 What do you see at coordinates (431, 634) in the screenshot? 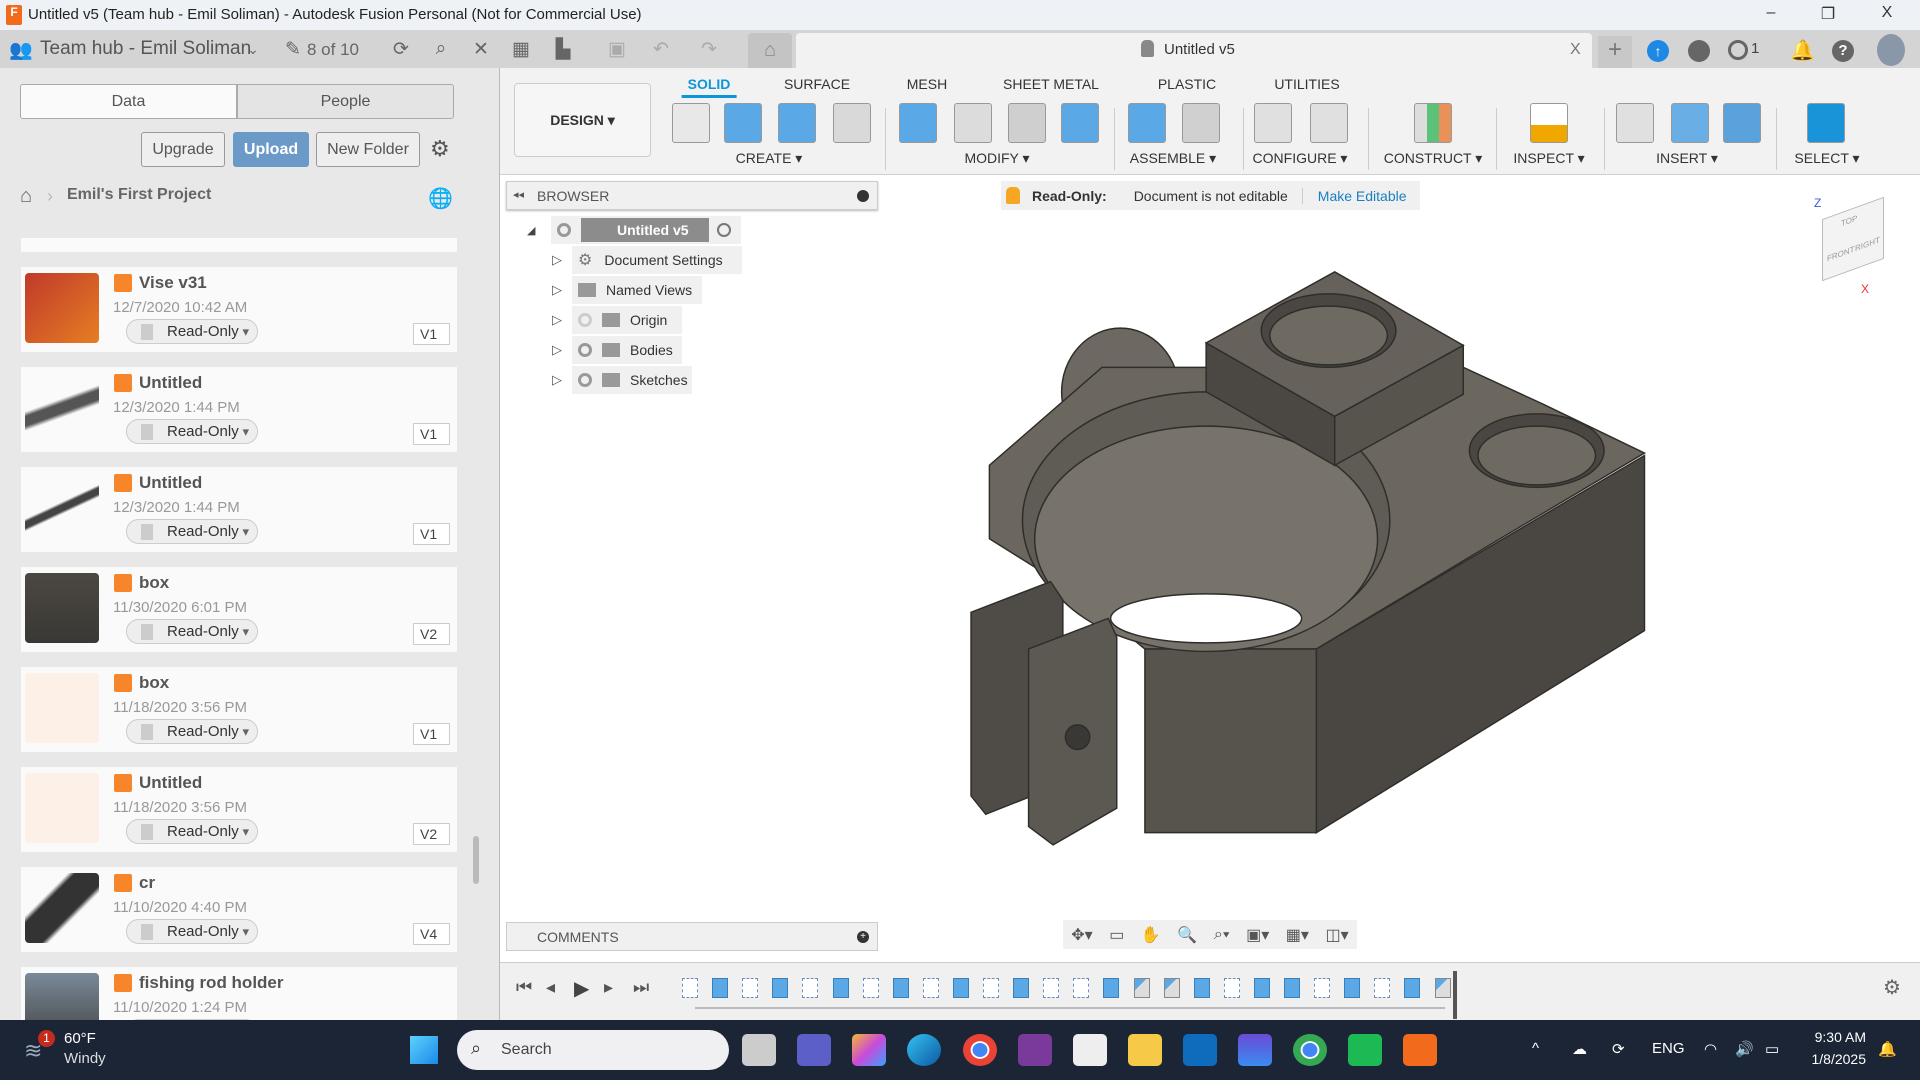
I see `version-dropdown: V2` at bounding box center [431, 634].